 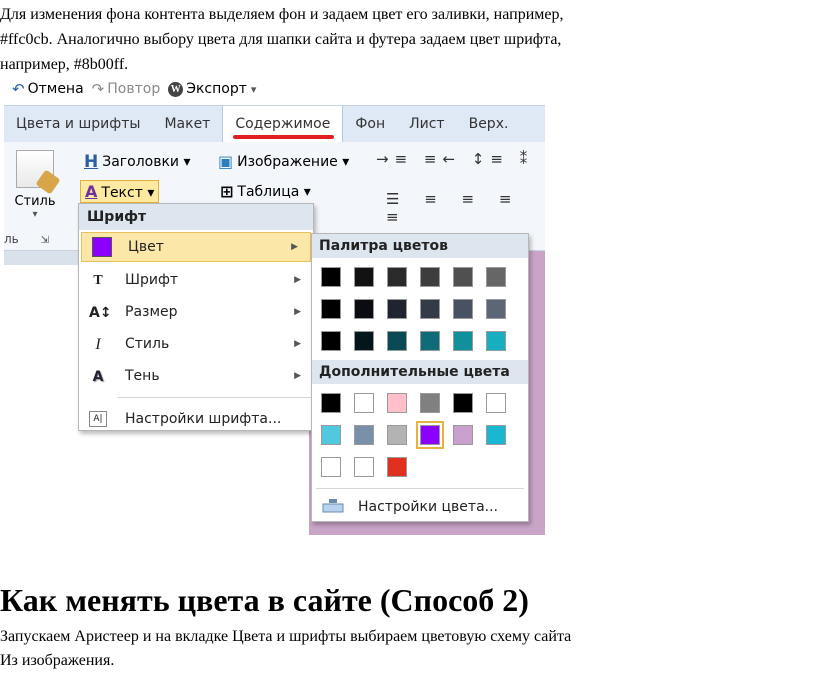 What do you see at coordinates (98, 377) in the screenshot?
I see `shadow-icon: A` at bounding box center [98, 377].